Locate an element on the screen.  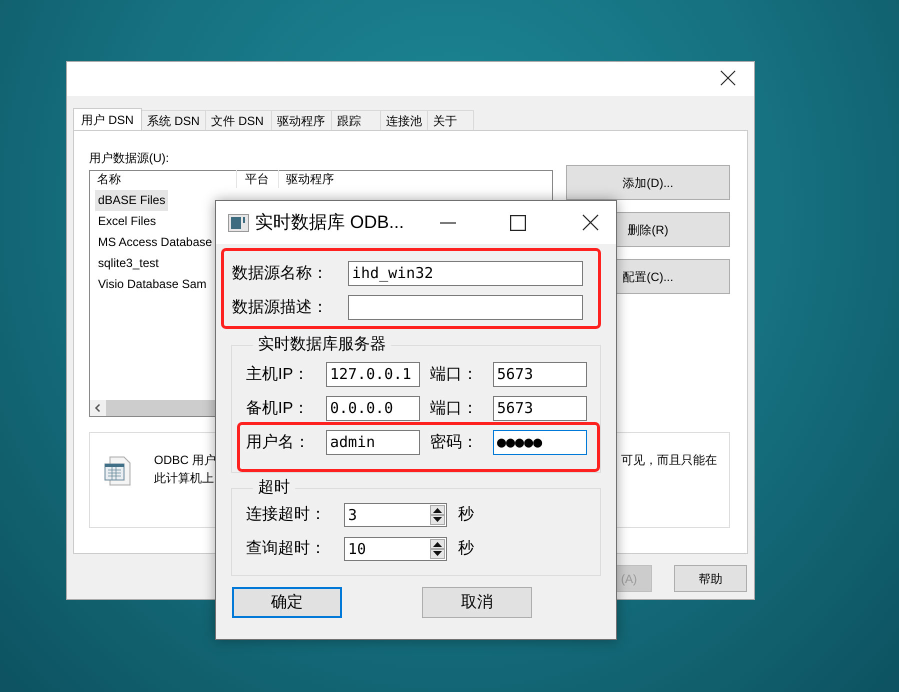
spin-box: 3 is located at coordinates (395, 515).